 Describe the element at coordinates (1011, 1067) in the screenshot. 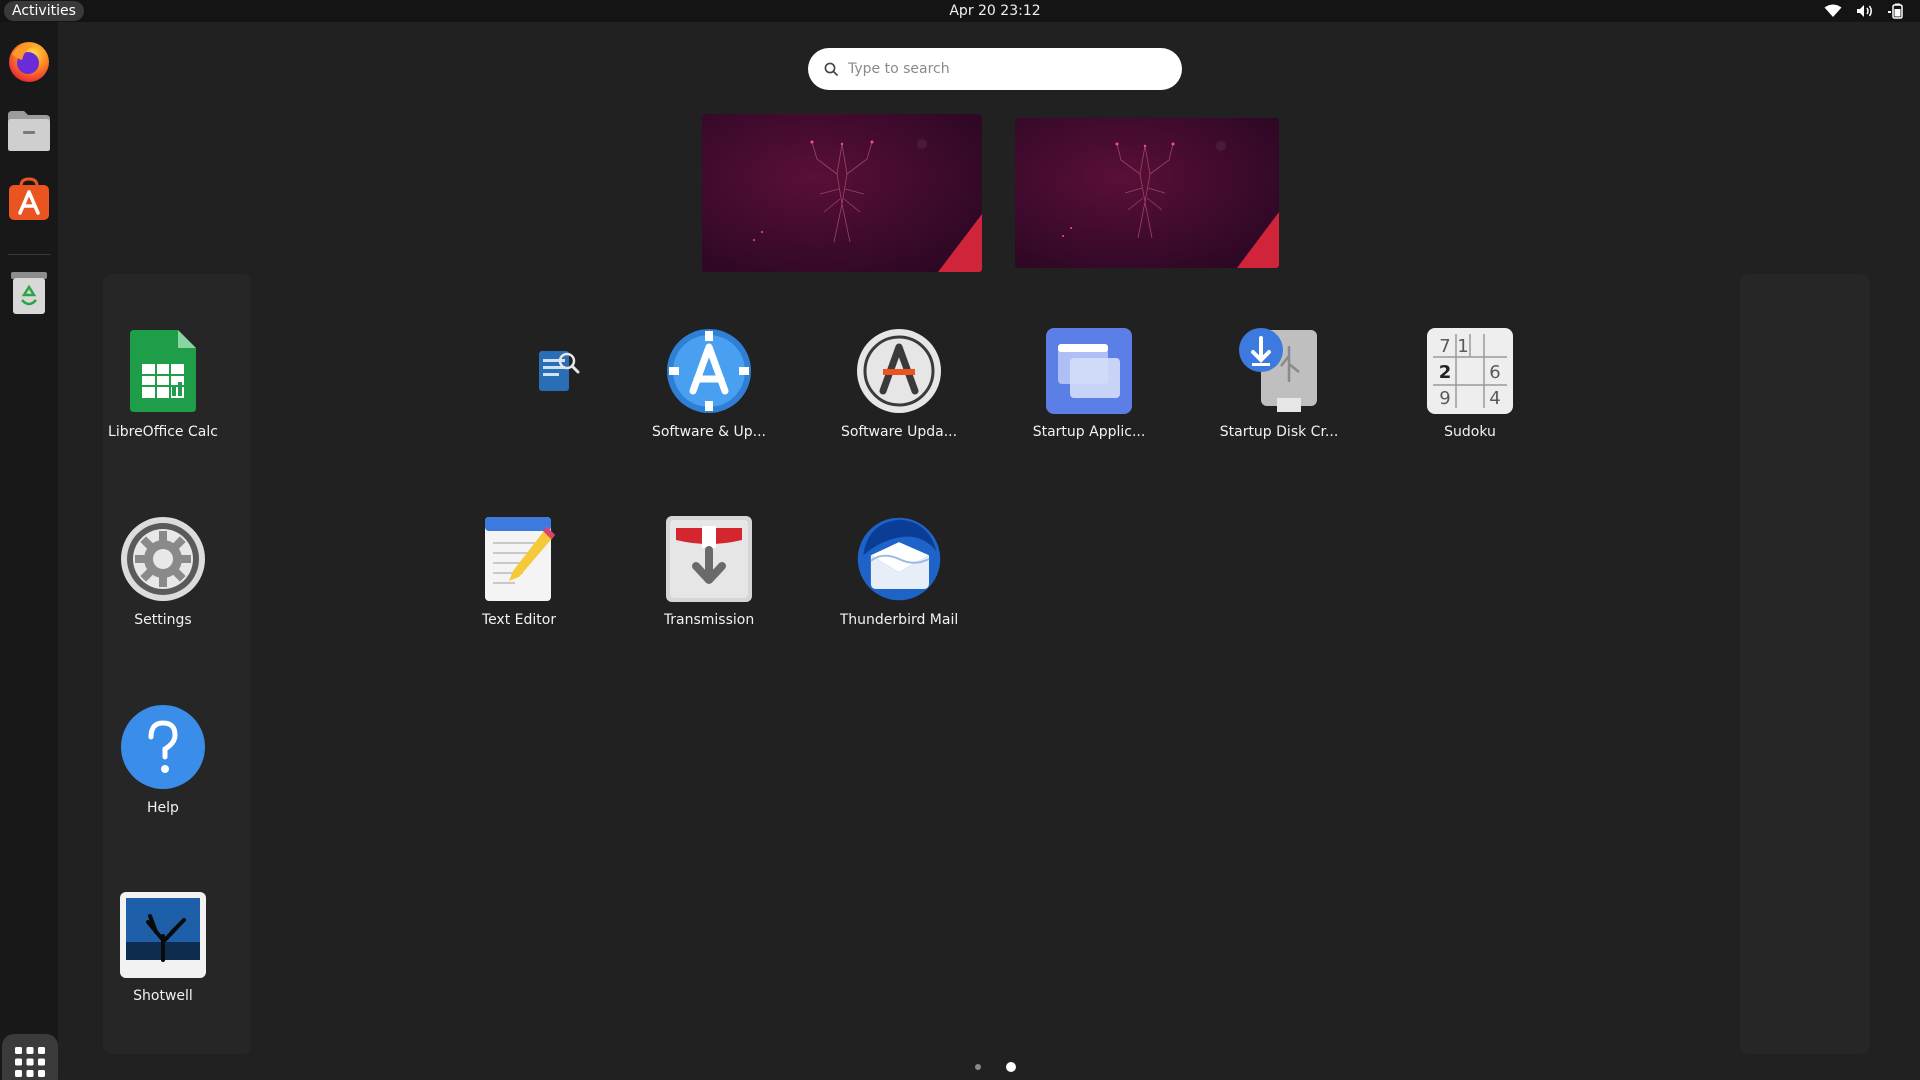

I see `page-indicator-2-active` at that location.